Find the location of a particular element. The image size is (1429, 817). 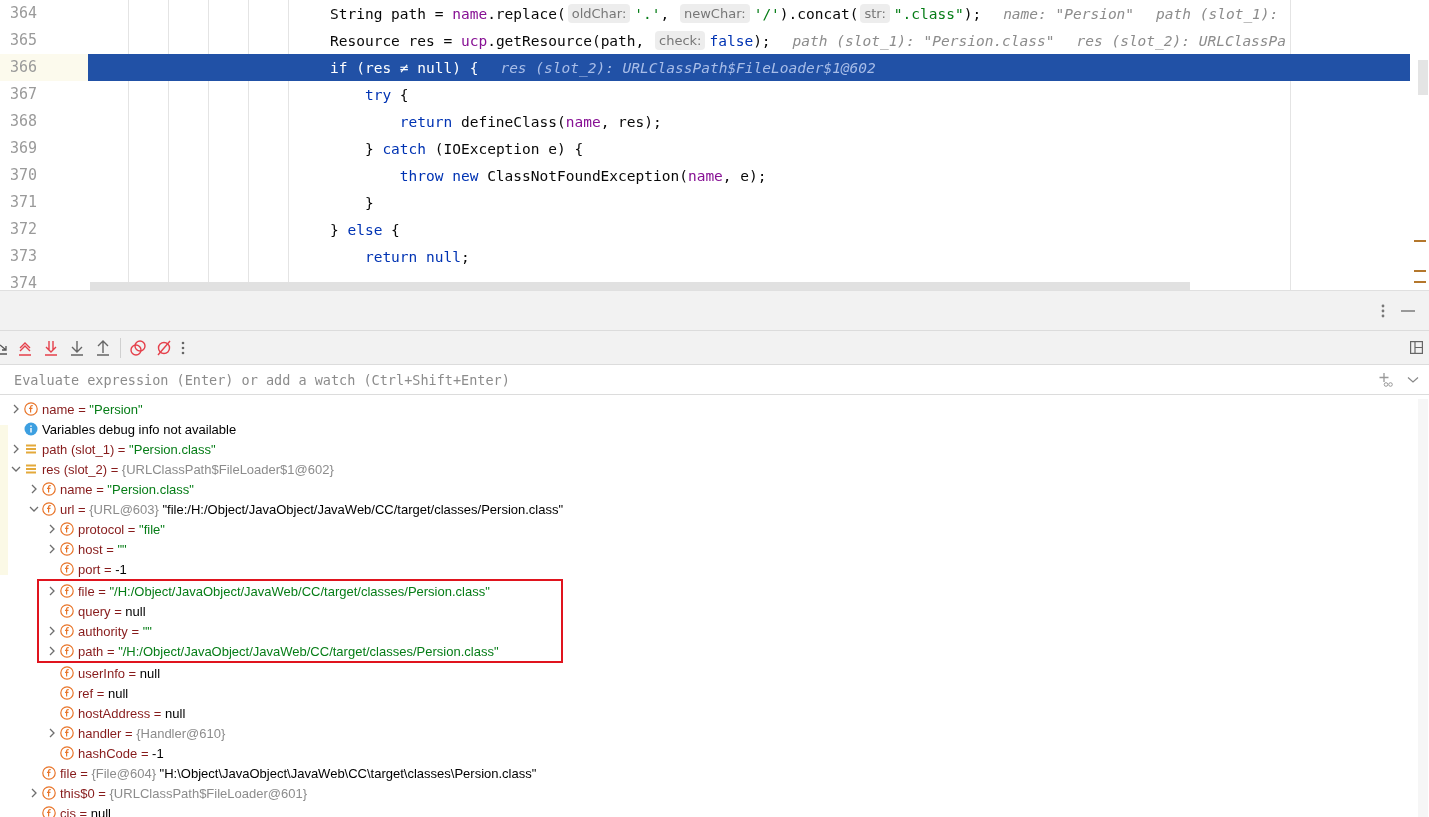

code-line: String path = name.replace( oldChar: '.', newChar: '/').concat( str: ".class"); name: "Persion" path (slot_1): is located at coordinates (804, 14).